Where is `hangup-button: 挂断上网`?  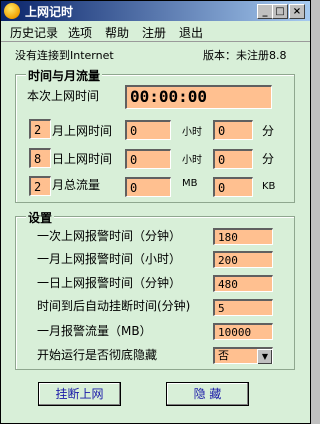
hangup-button: 挂断上网 is located at coordinates (79, 394).